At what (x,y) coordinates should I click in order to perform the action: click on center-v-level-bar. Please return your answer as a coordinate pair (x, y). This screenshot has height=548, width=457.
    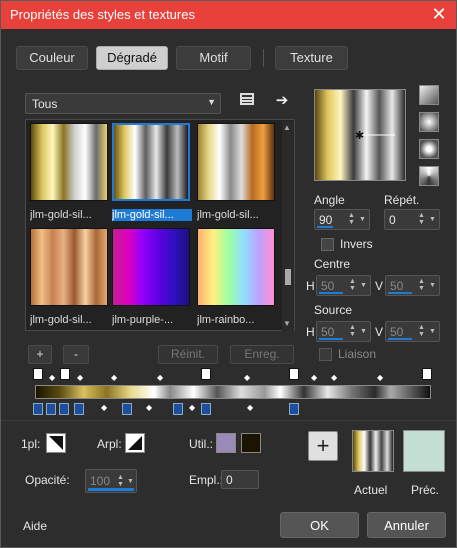
    Looking at the image, I should click on (400, 293).